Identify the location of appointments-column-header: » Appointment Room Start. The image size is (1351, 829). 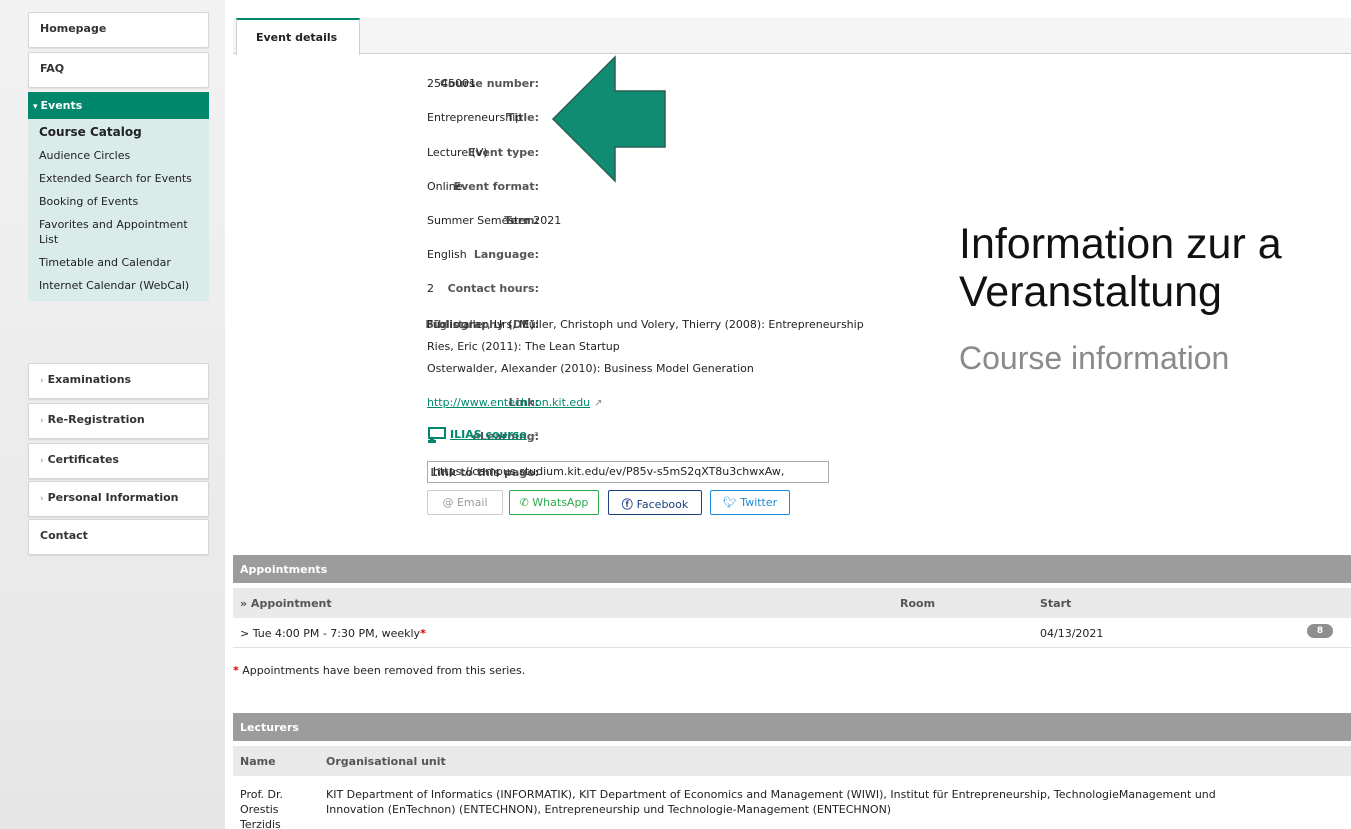
(792, 603).